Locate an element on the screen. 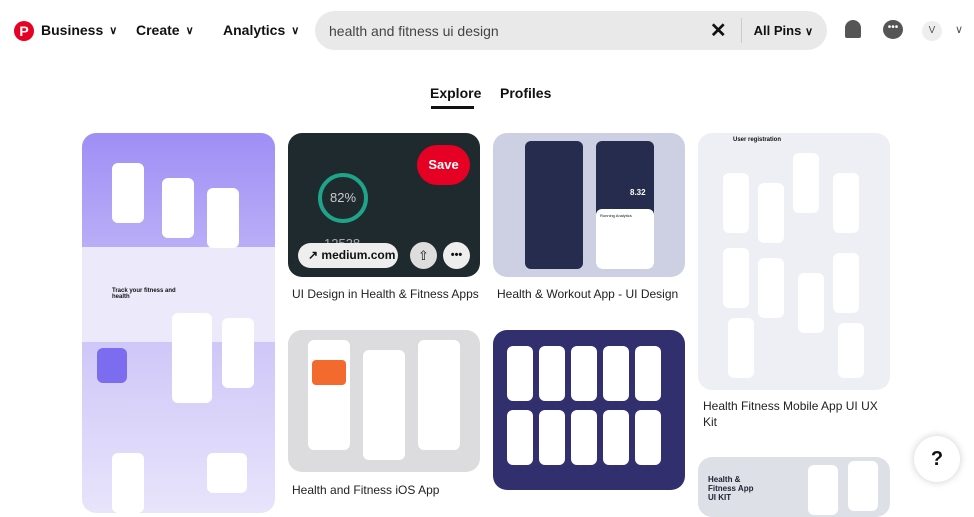 The height and width of the screenshot is (517, 974). link-text: medium.com is located at coordinates (358, 255).